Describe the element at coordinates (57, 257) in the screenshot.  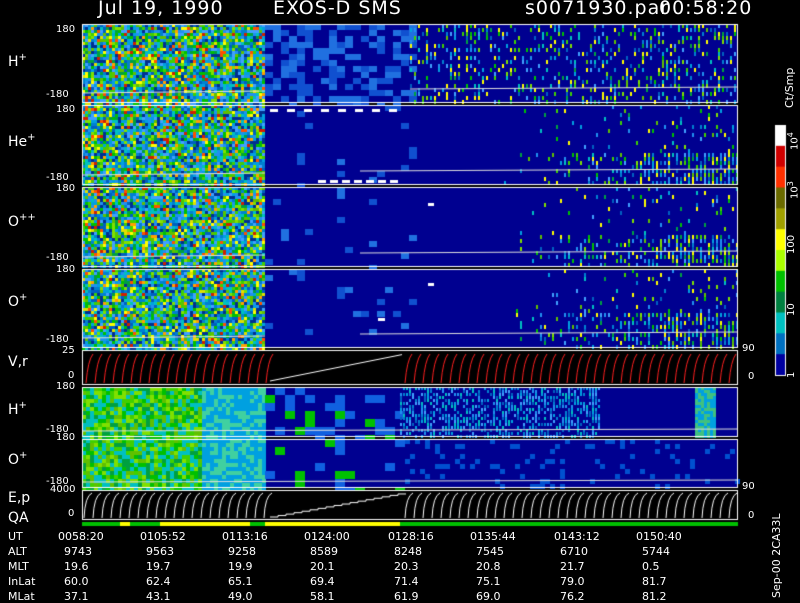
I see `tick-opp-bottom: -180` at that location.